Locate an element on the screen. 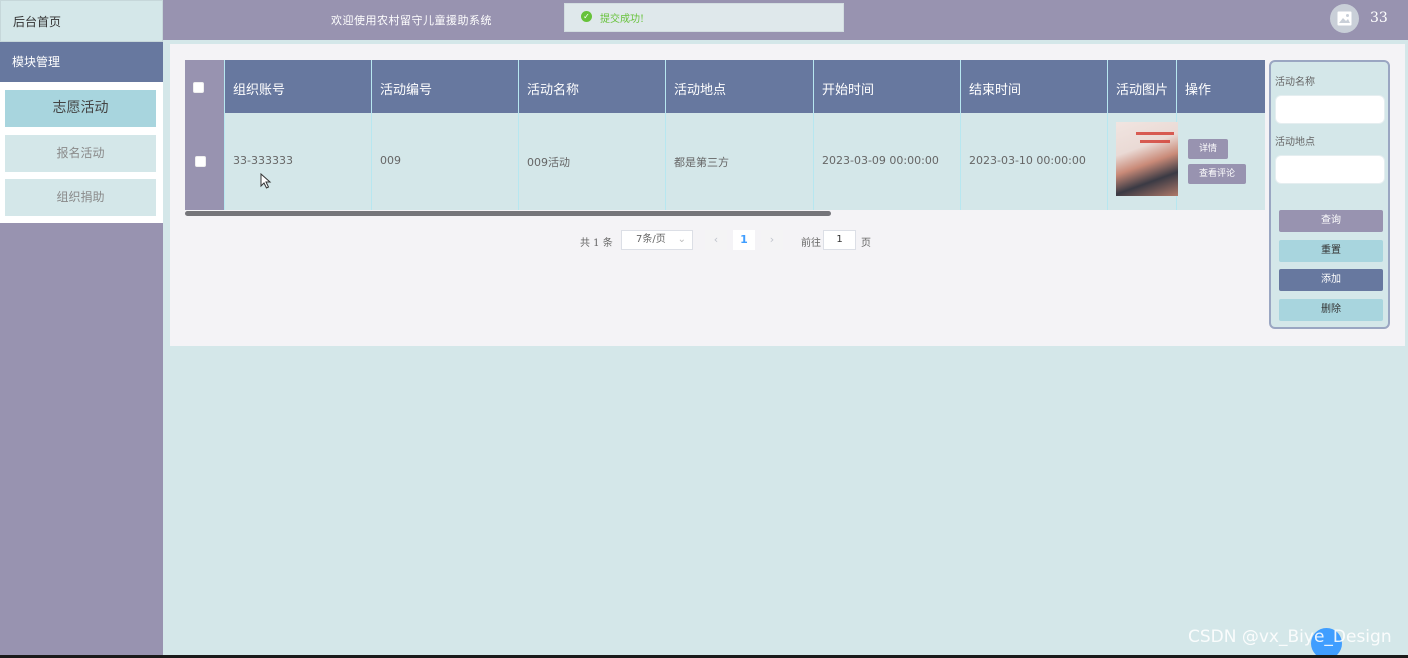 This screenshot has height=658, width=1408. sidebar-item-volunteer: 志愿活动 is located at coordinates (80, 108).